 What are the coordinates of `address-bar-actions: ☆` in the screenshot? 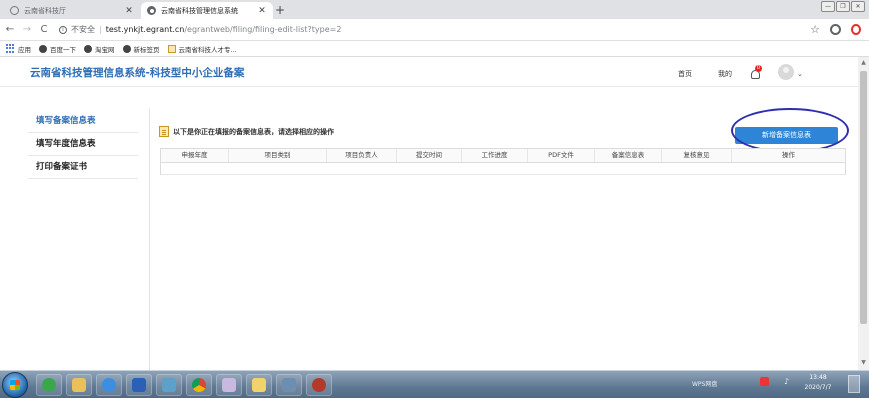 It's located at (835, 29).